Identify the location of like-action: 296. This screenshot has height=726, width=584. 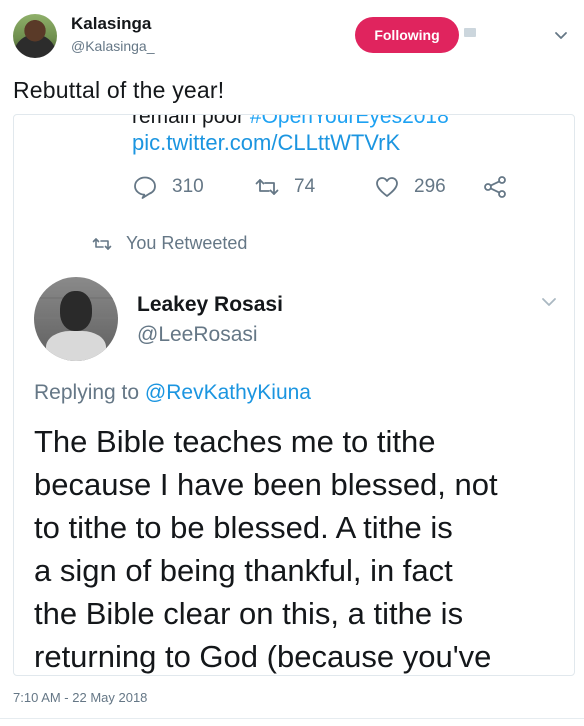
(410, 187).